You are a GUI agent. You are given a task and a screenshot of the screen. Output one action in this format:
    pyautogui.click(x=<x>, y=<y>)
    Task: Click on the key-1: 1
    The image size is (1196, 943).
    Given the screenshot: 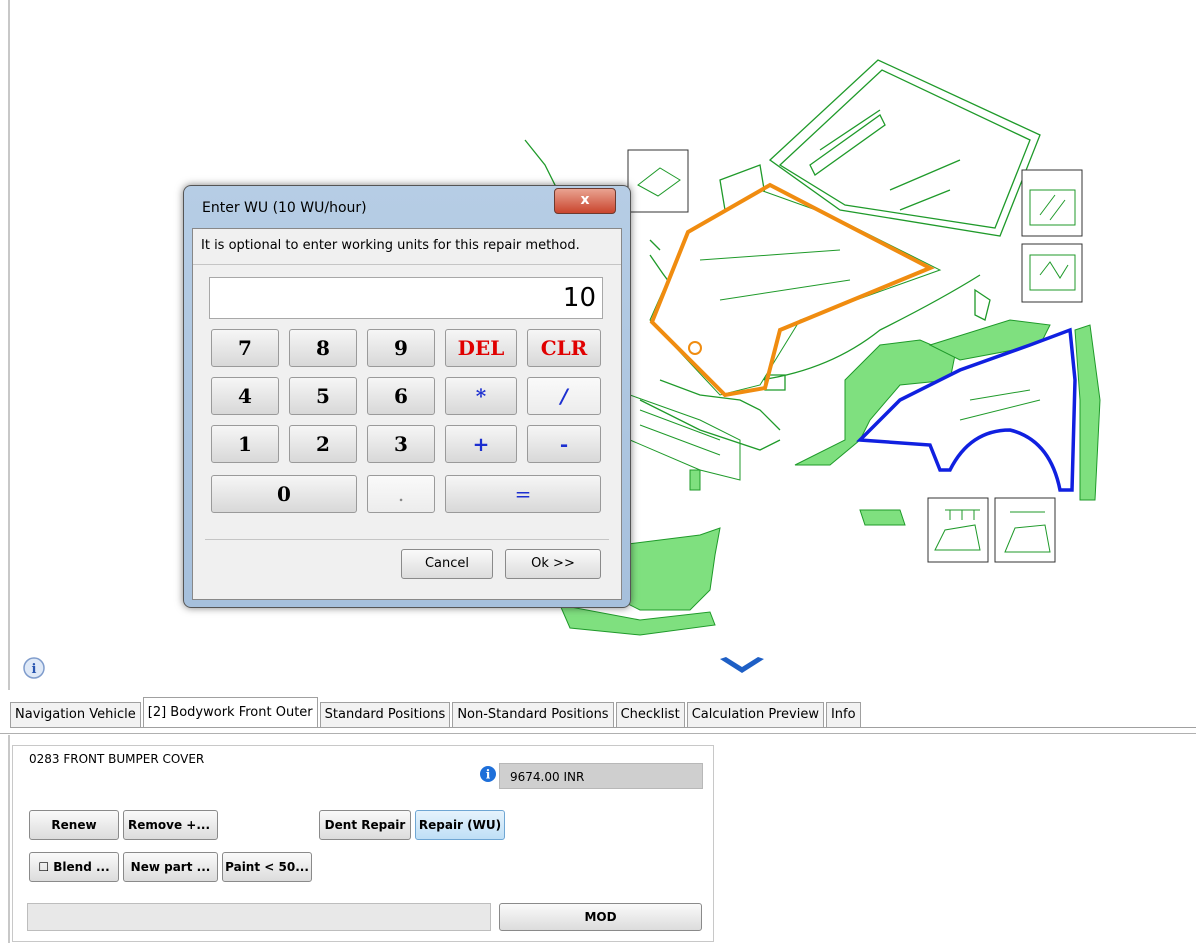 What is the action you would take?
    pyautogui.click(x=245, y=444)
    